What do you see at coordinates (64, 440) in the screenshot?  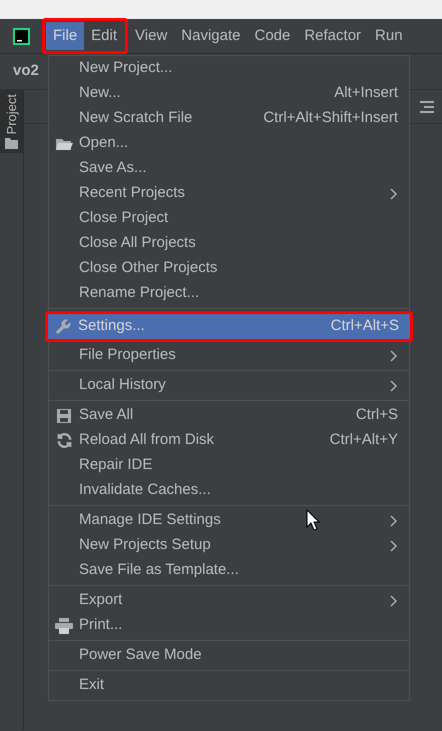 I see `reload-icon` at bounding box center [64, 440].